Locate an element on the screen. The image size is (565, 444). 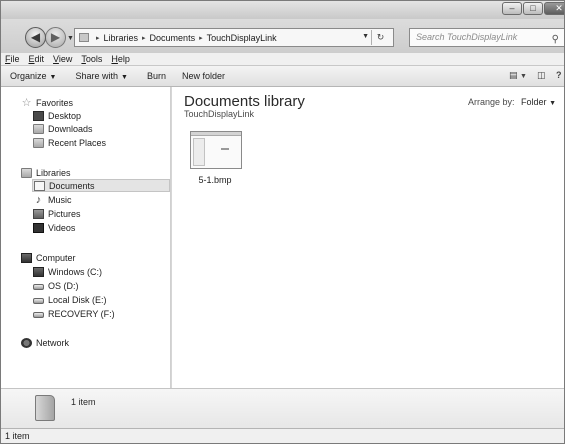
arrange-by: Arrange by: Folder ▼ is located at coordinates (512, 102).